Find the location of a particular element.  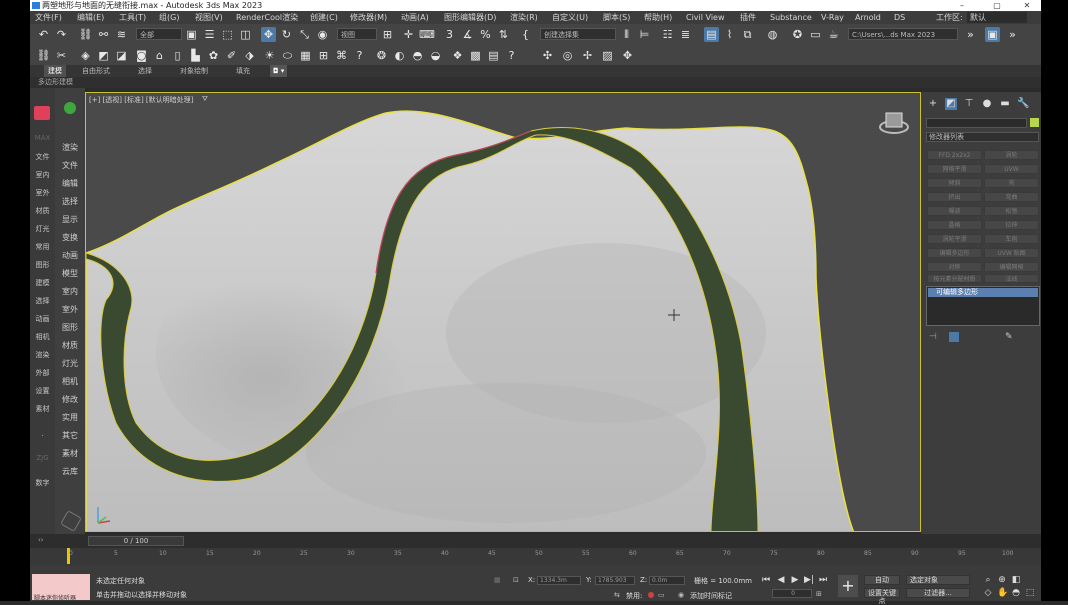

light-icon: ⌂ is located at coordinates (159, 55).